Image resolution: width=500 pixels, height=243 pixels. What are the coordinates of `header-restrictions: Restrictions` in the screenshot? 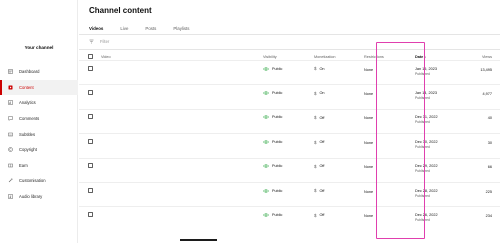 It's located at (374, 57).